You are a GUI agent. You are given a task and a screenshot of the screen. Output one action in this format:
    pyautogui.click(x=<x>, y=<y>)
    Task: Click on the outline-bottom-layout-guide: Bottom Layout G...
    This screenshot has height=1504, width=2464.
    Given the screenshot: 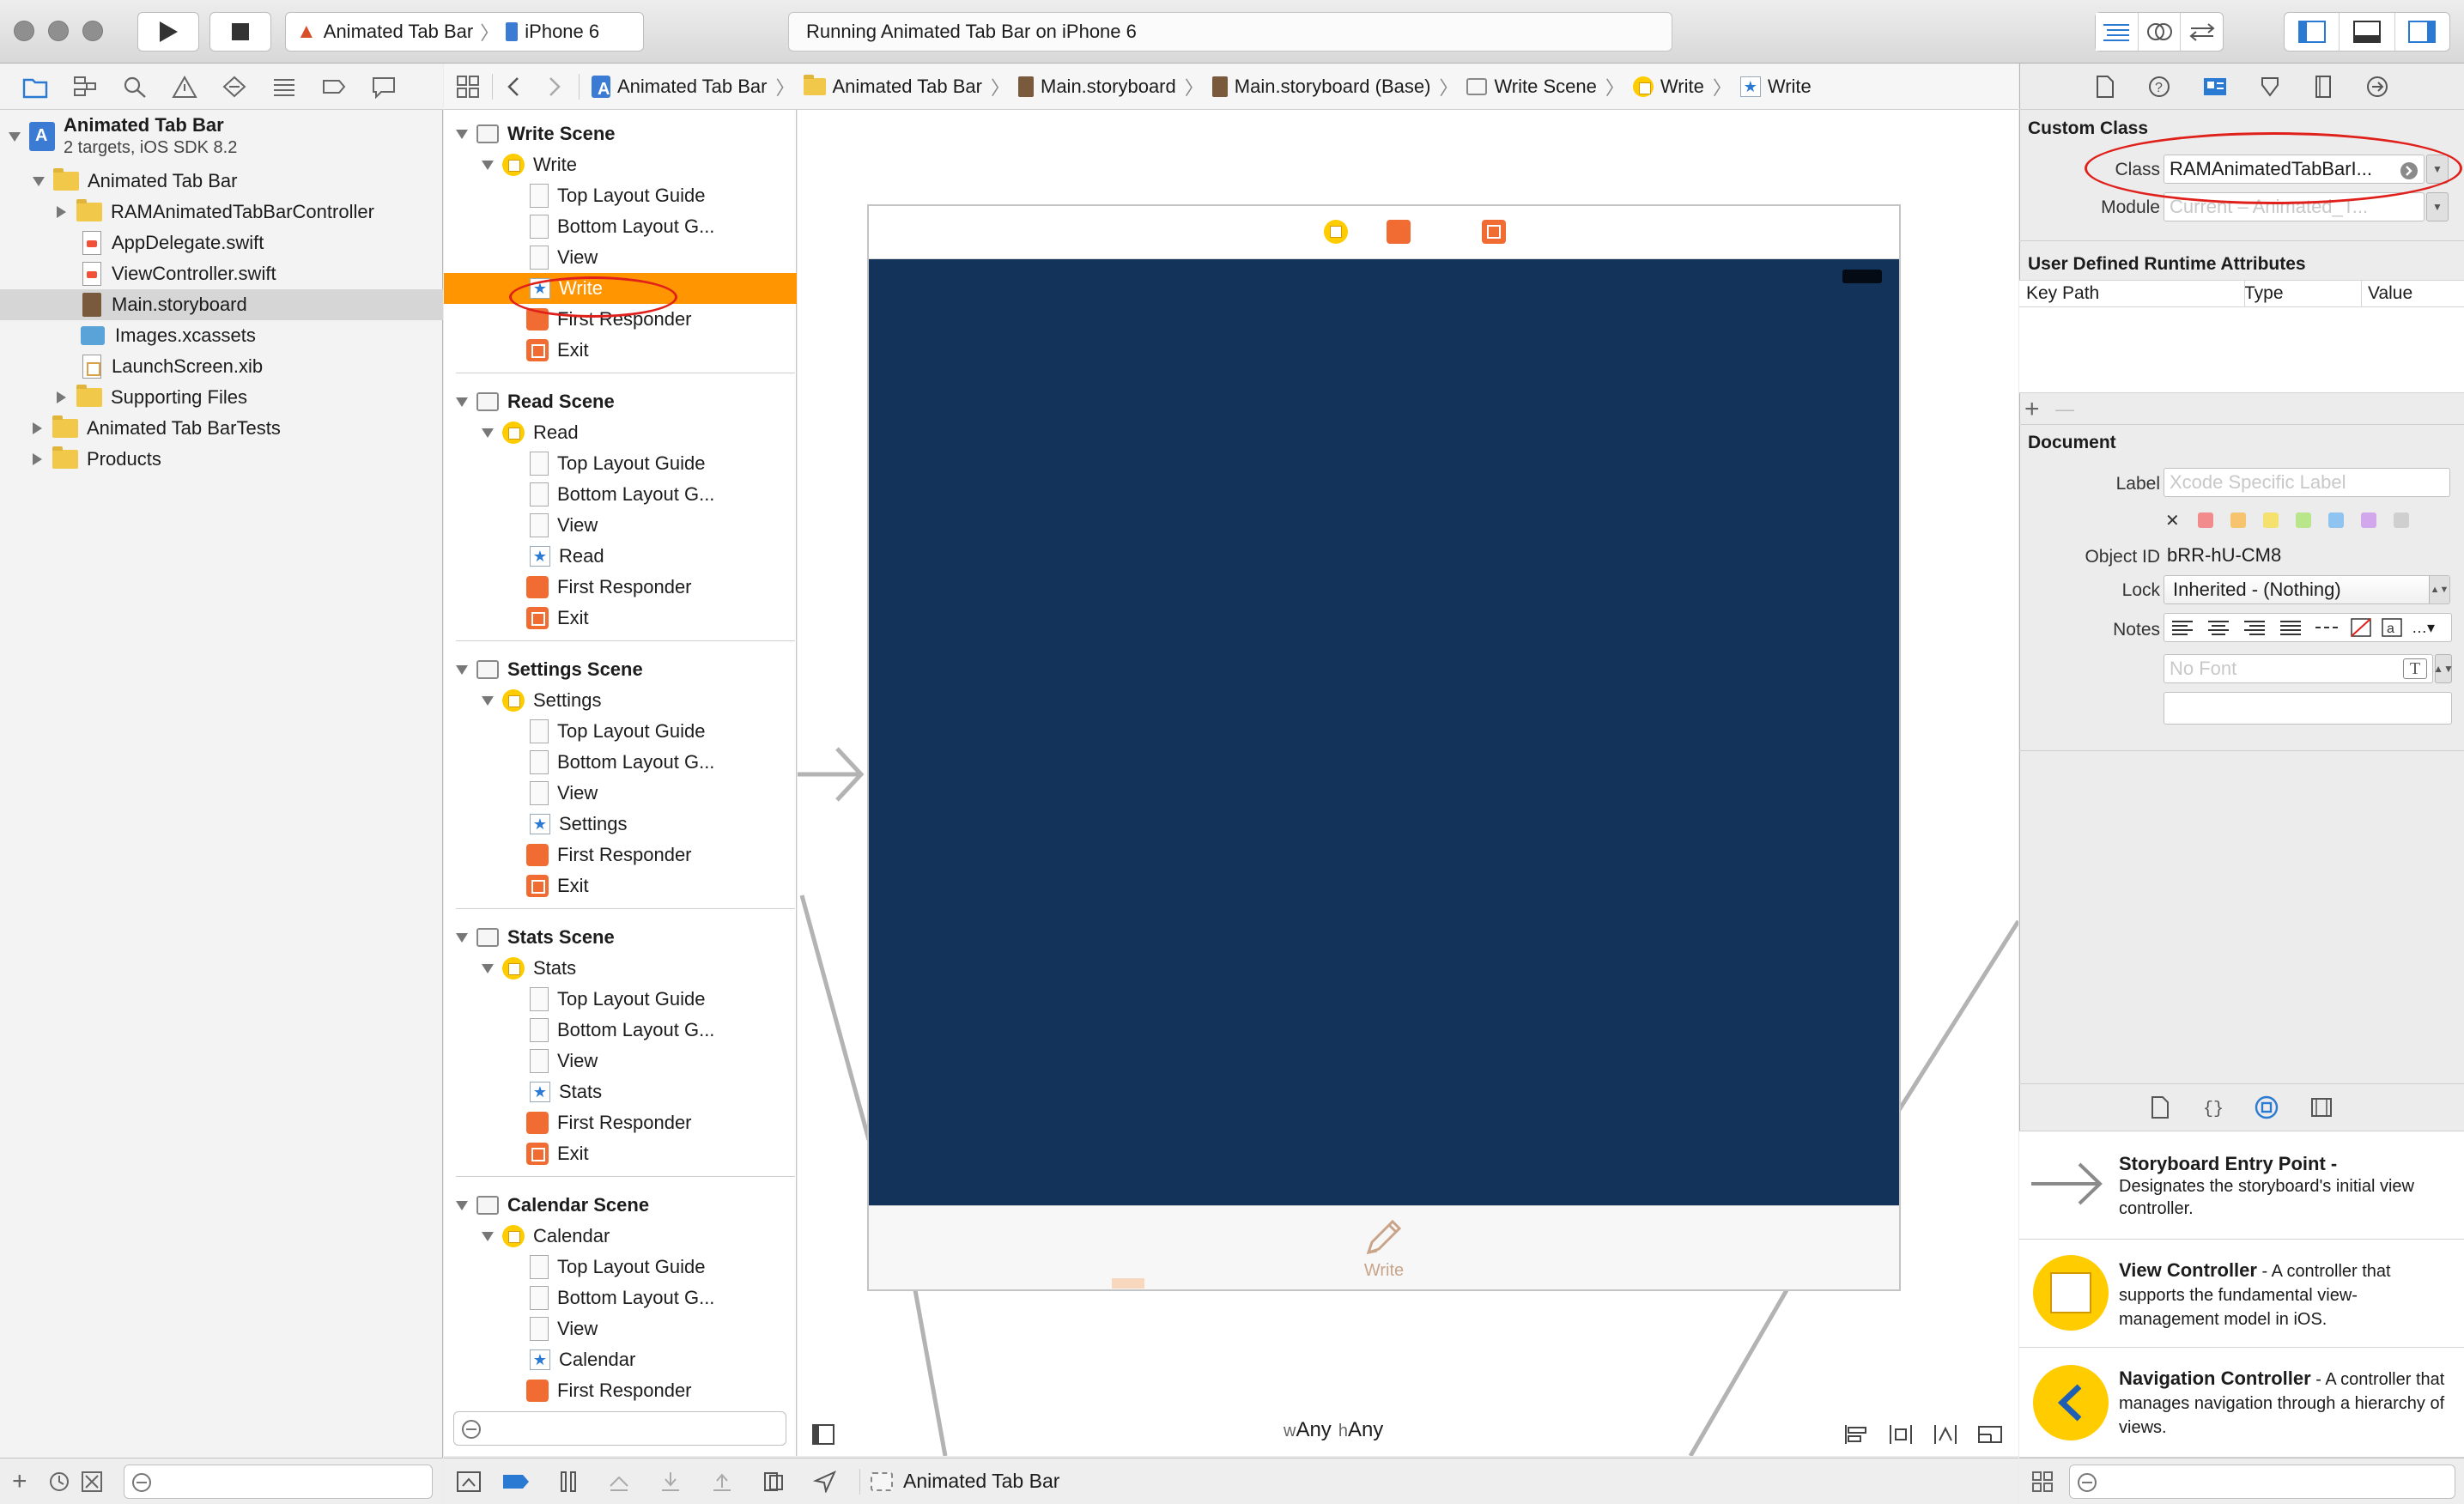 What is the action you would take?
    pyautogui.click(x=620, y=226)
    